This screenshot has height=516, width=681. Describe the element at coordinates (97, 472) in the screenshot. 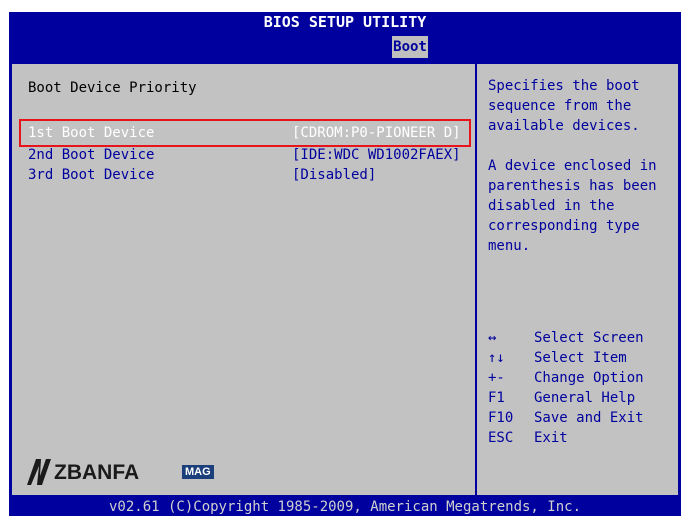

I see `logo-text: ZBANFA` at that location.